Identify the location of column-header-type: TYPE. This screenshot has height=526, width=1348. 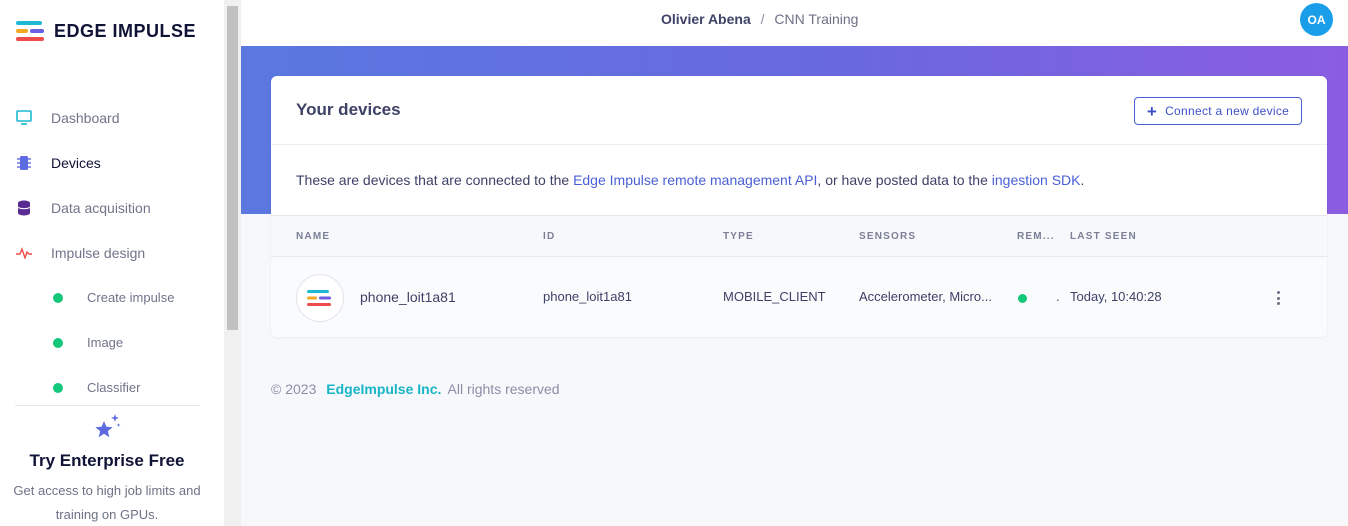
(738, 236).